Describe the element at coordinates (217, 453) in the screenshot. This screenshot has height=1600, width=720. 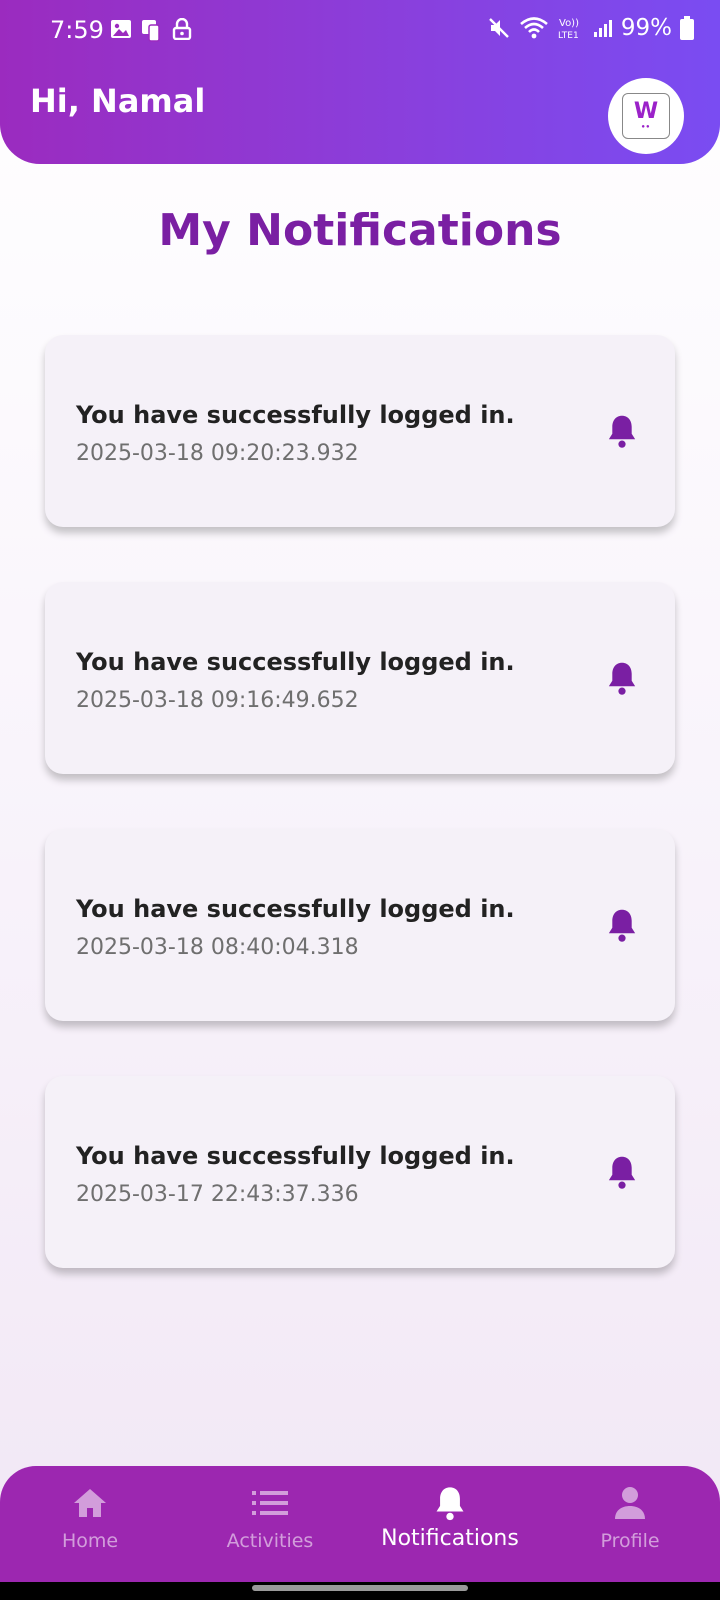
I see `notification-timestamp: 2025-03-18 09:20:23.932` at that location.